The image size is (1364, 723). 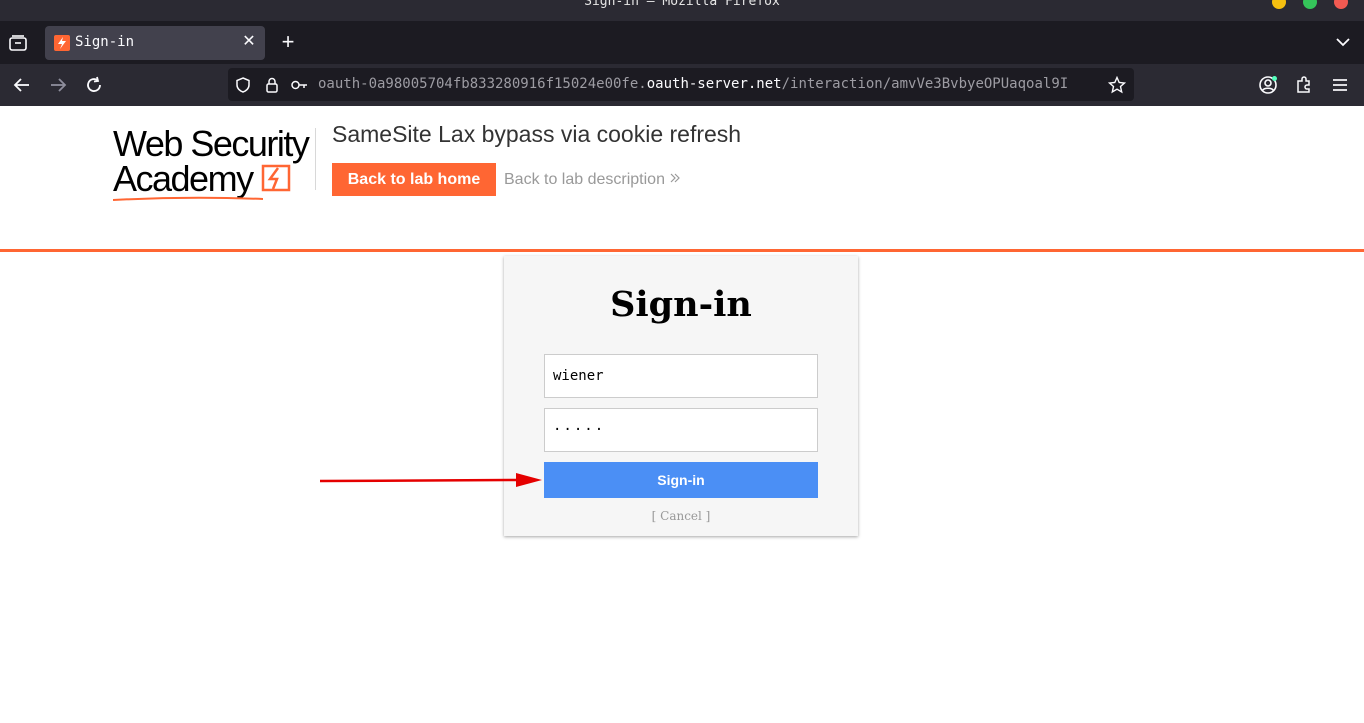 I want to click on red-arrow-annotation-icon, so click(x=431, y=480).